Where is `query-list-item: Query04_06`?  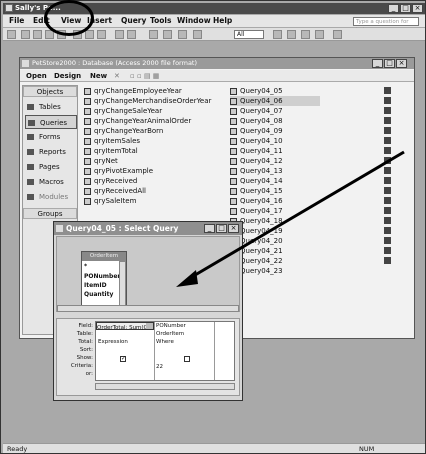
query-list-item: Query04_06 is located at coordinates (275, 101).